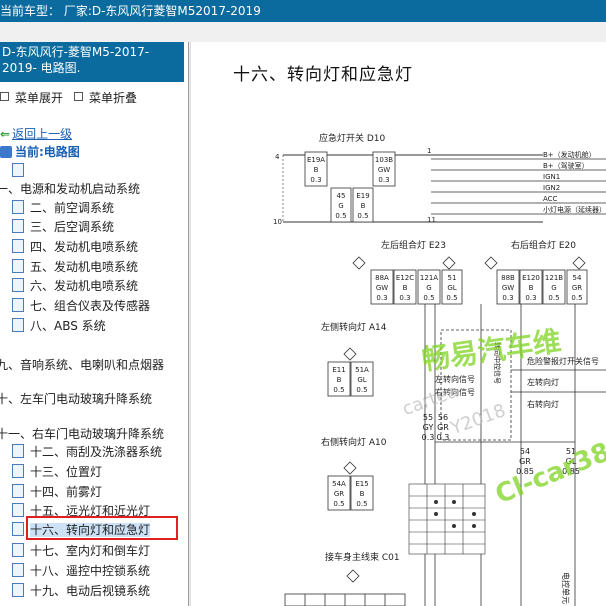 The image size is (606, 606). Describe the element at coordinates (577, 288) in the screenshot. I see `rc-3-b: GR` at that location.